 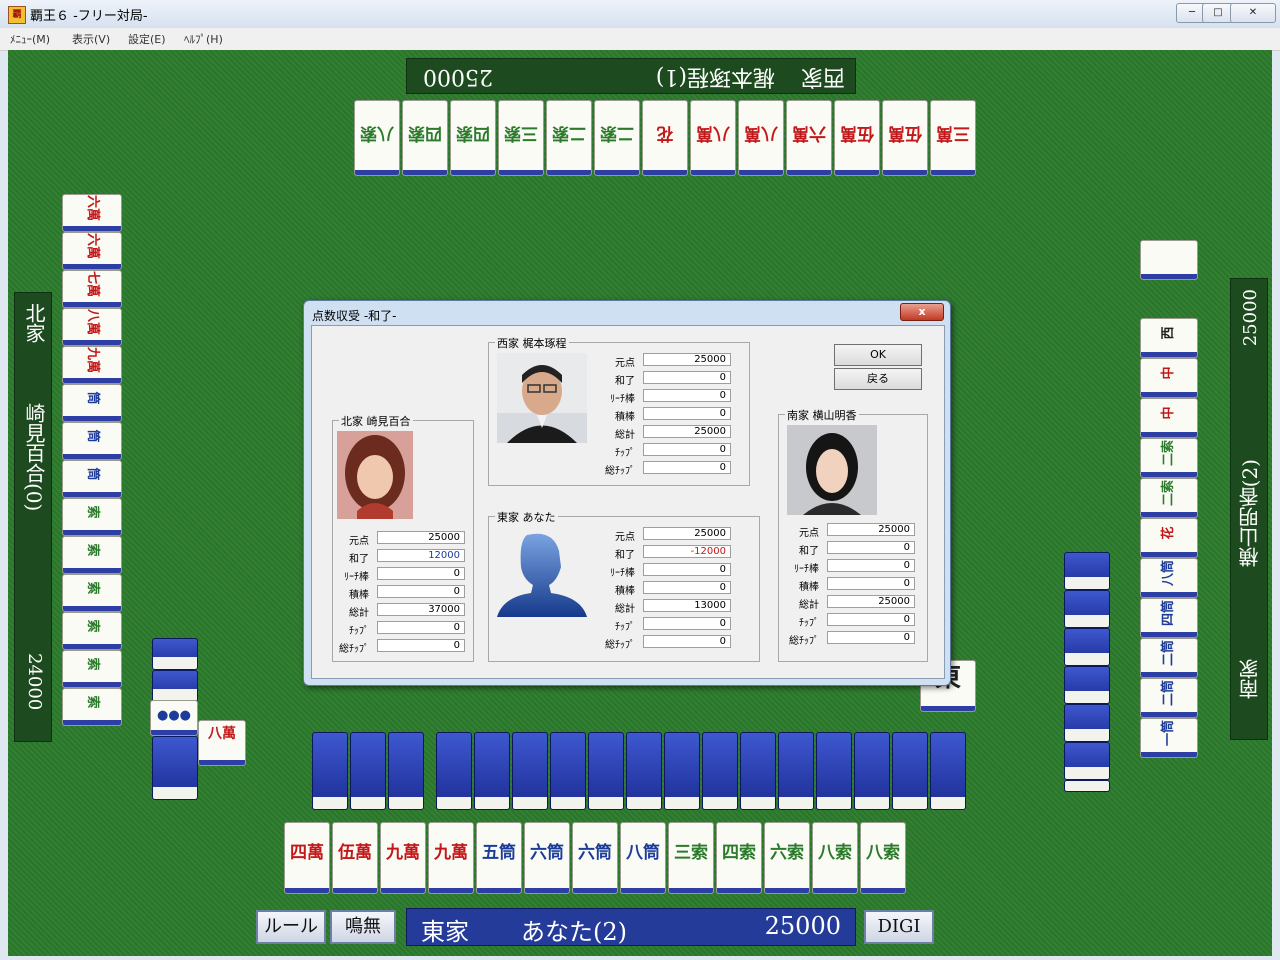 I want to click on west-nameplate: 西家 梶本琢程(1) 25000, so click(x=631, y=76).